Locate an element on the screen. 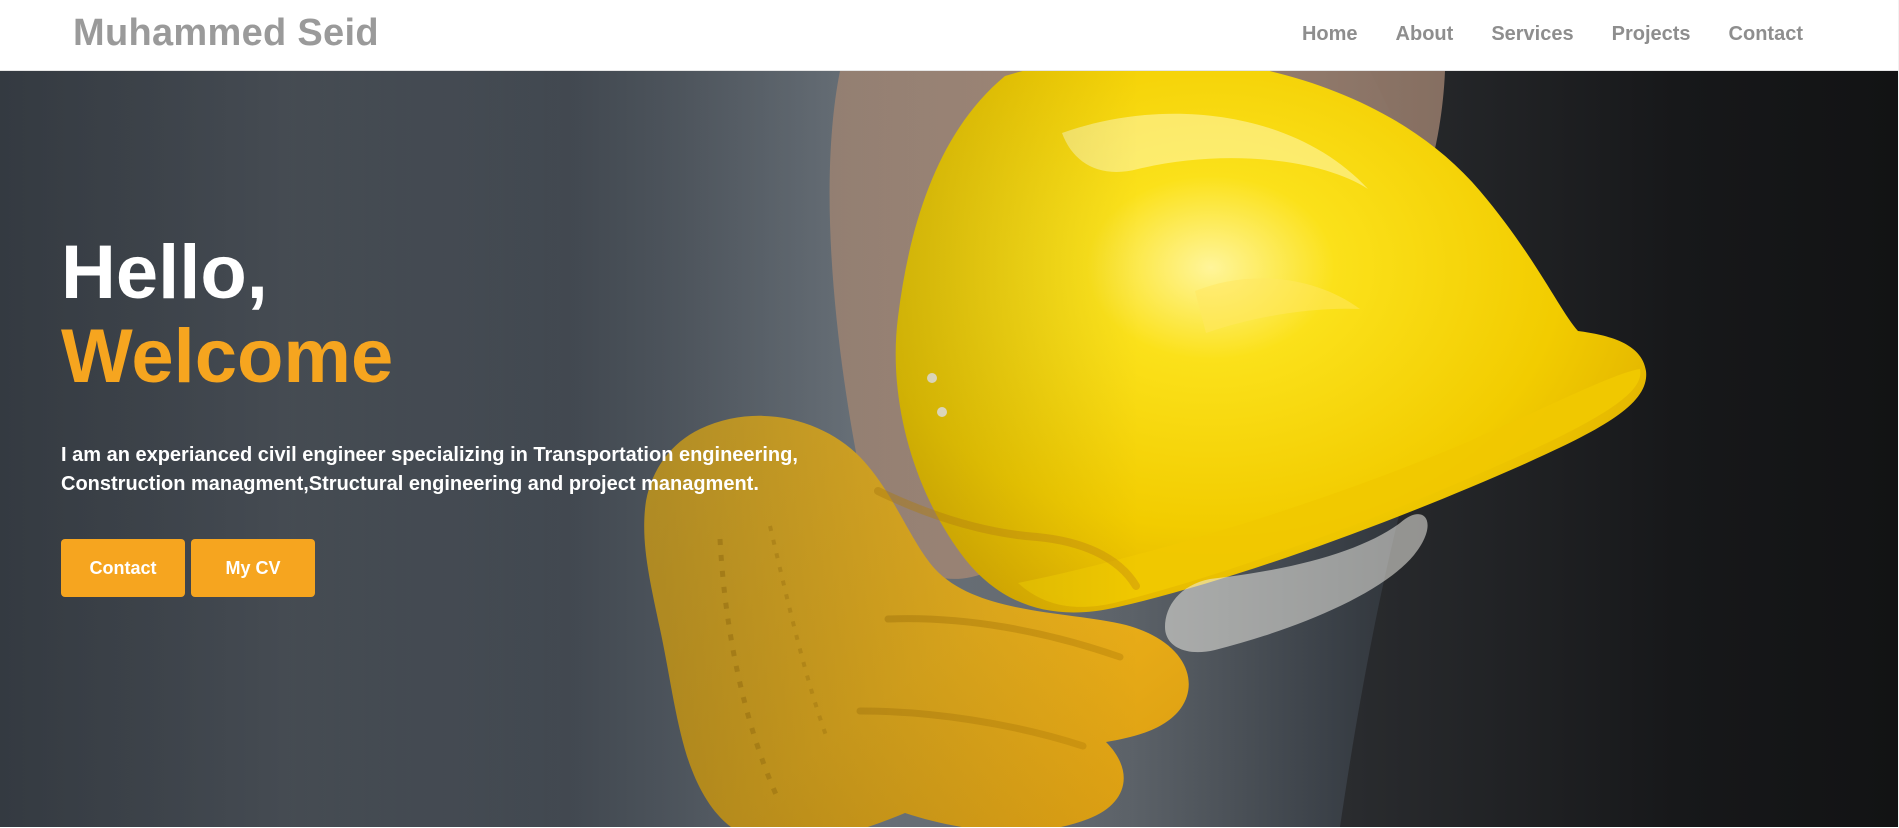  nav-item-contact: Contact is located at coordinates (1766, 34).